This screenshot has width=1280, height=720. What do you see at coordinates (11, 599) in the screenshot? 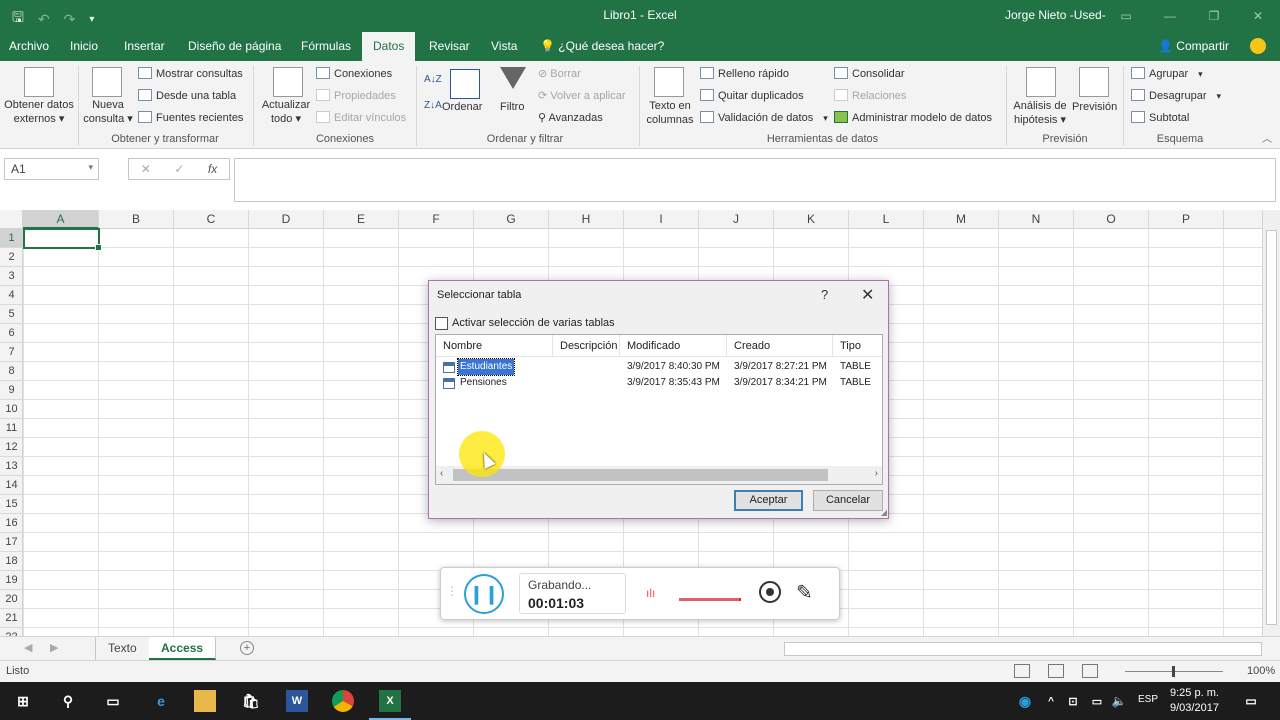
I see `row-header: 20` at bounding box center [11, 599].